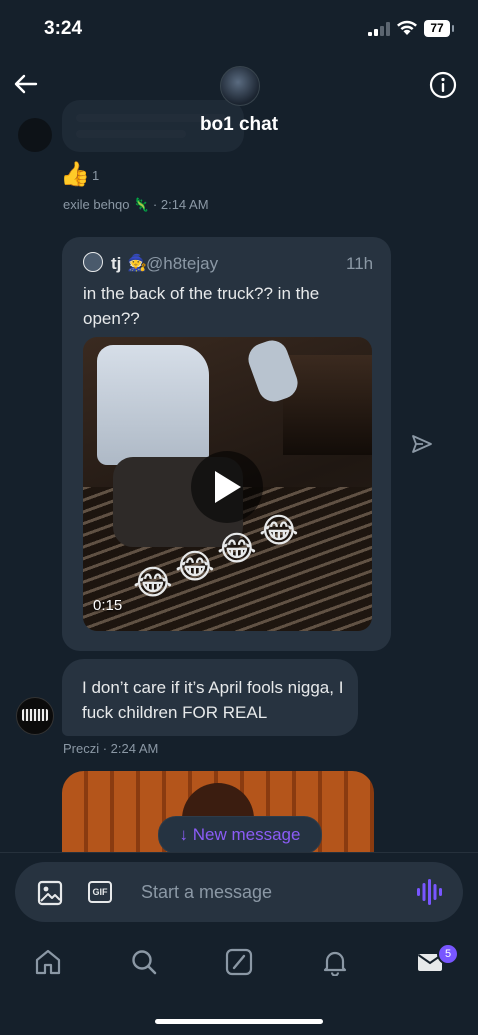 This screenshot has width=478, height=1035. I want to click on play-icon, so click(228, 487).